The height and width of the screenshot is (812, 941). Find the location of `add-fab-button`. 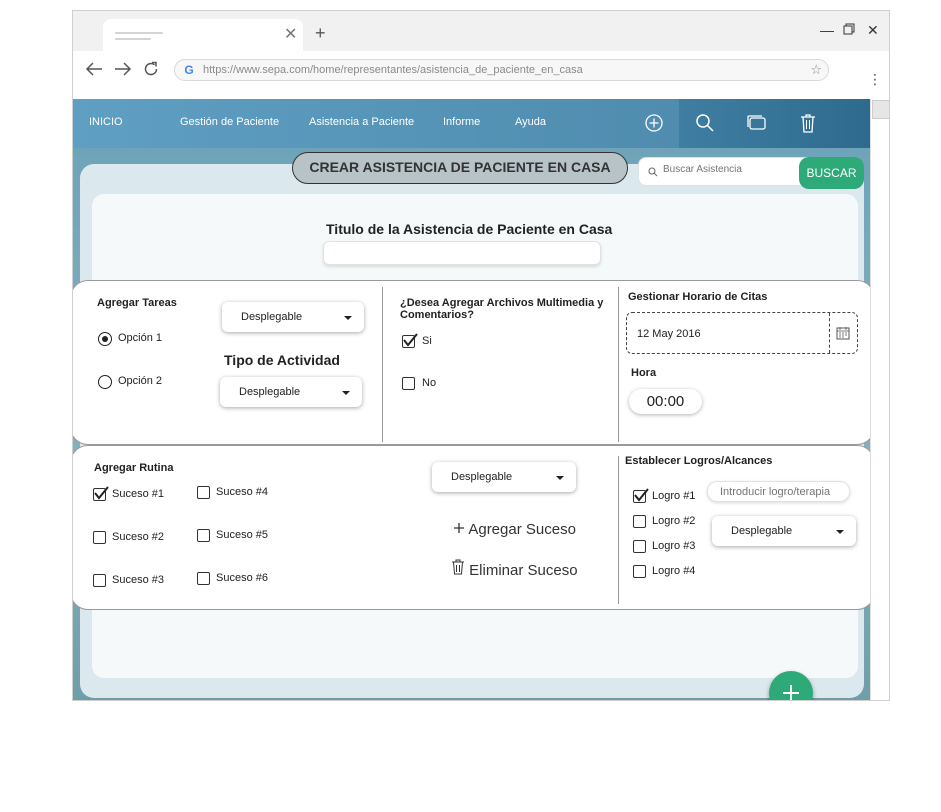

add-fab-button is located at coordinates (791, 685).